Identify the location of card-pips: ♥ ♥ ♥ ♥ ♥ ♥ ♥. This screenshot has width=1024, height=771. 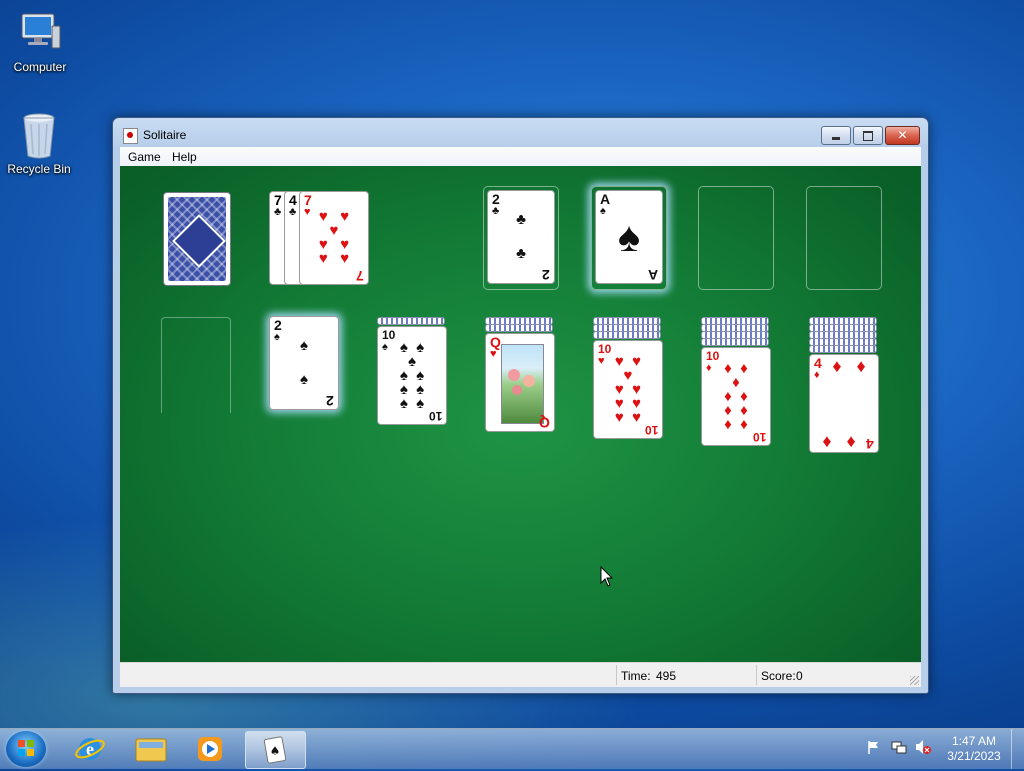
(334, 238).